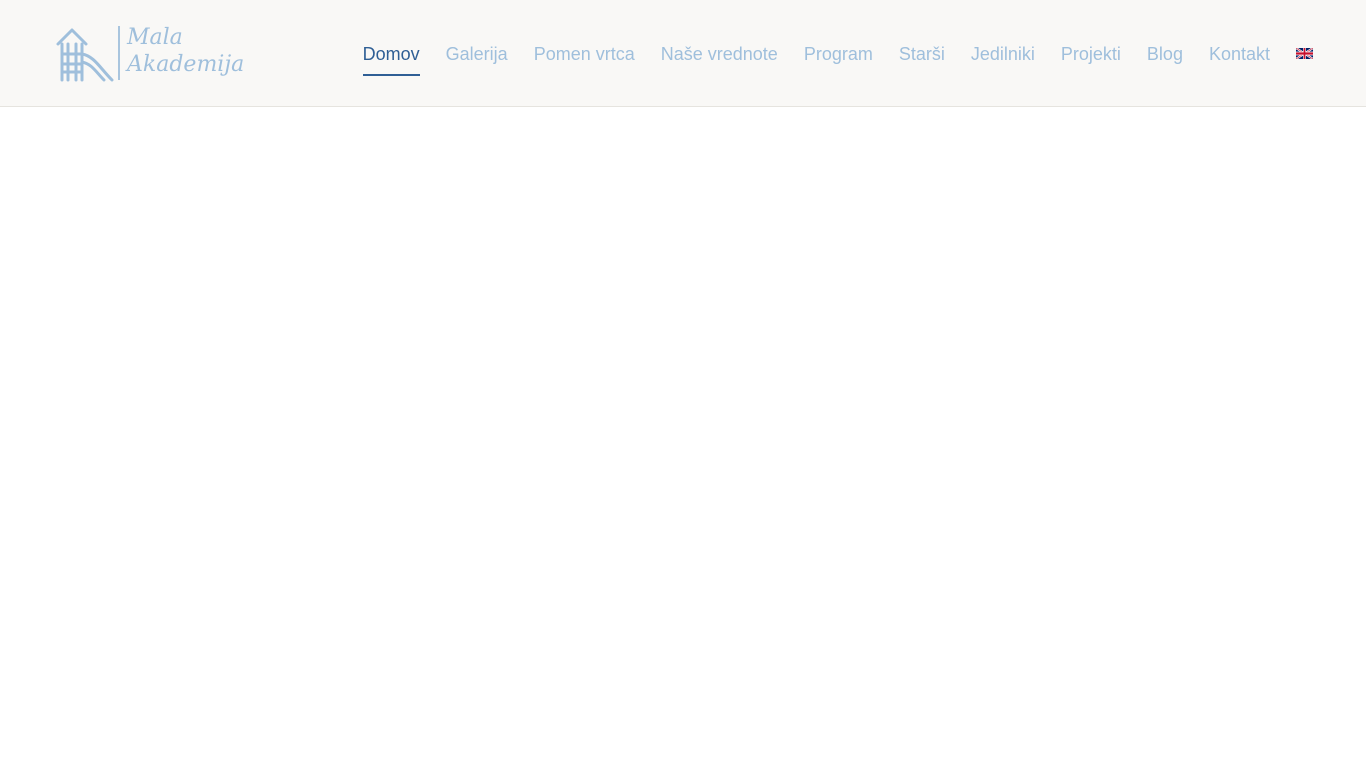 The width and height of the screenshot is (1366, 768). What do you see at coordinates (391, 59) in the screenshot?
I see `nav-item-domov: Domov` at bounding box center [391, 59].